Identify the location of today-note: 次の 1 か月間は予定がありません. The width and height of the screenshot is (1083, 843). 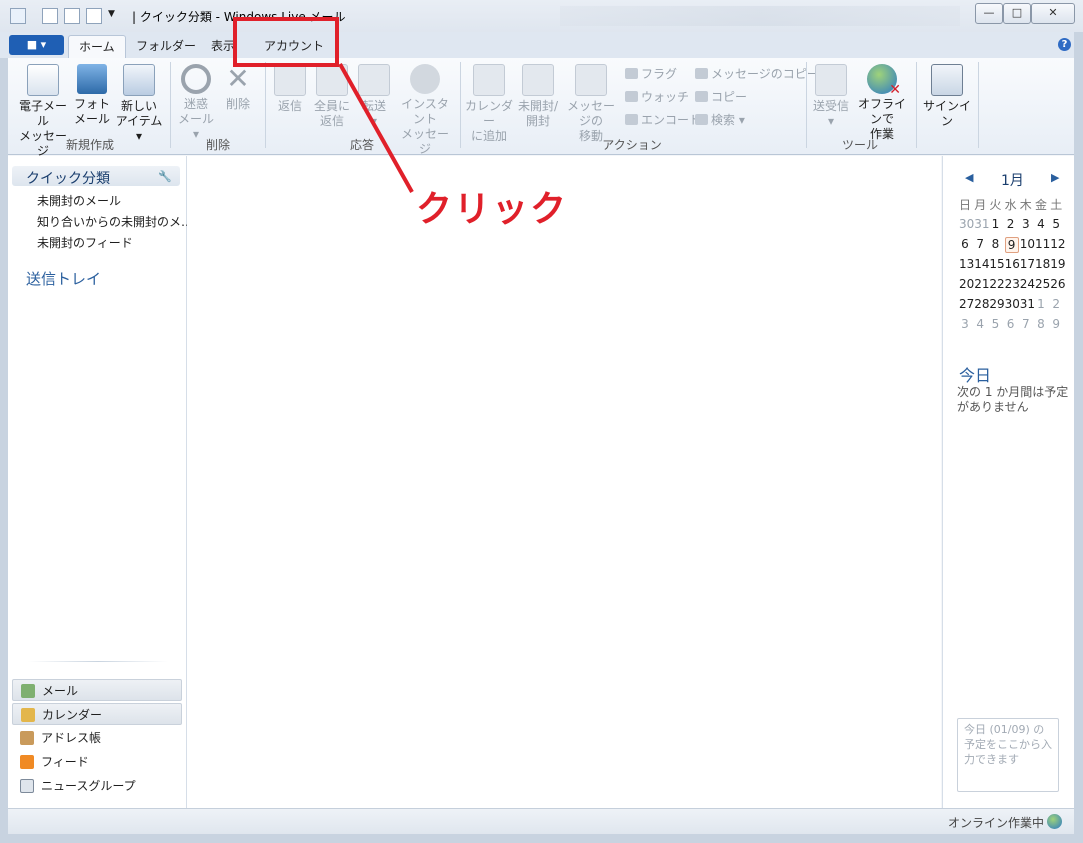
(1013, 399).